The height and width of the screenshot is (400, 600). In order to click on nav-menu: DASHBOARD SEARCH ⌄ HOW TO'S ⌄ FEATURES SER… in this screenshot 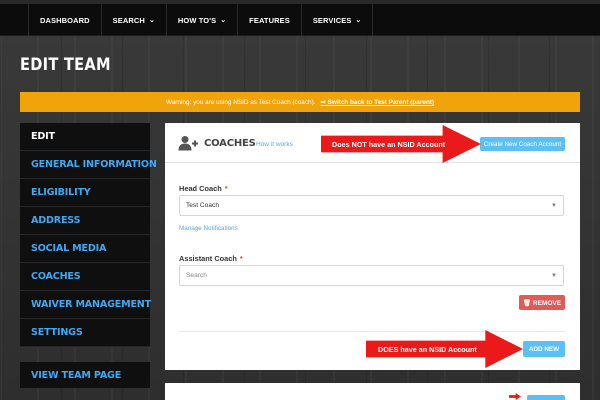, I will do `click(201, 20)`.